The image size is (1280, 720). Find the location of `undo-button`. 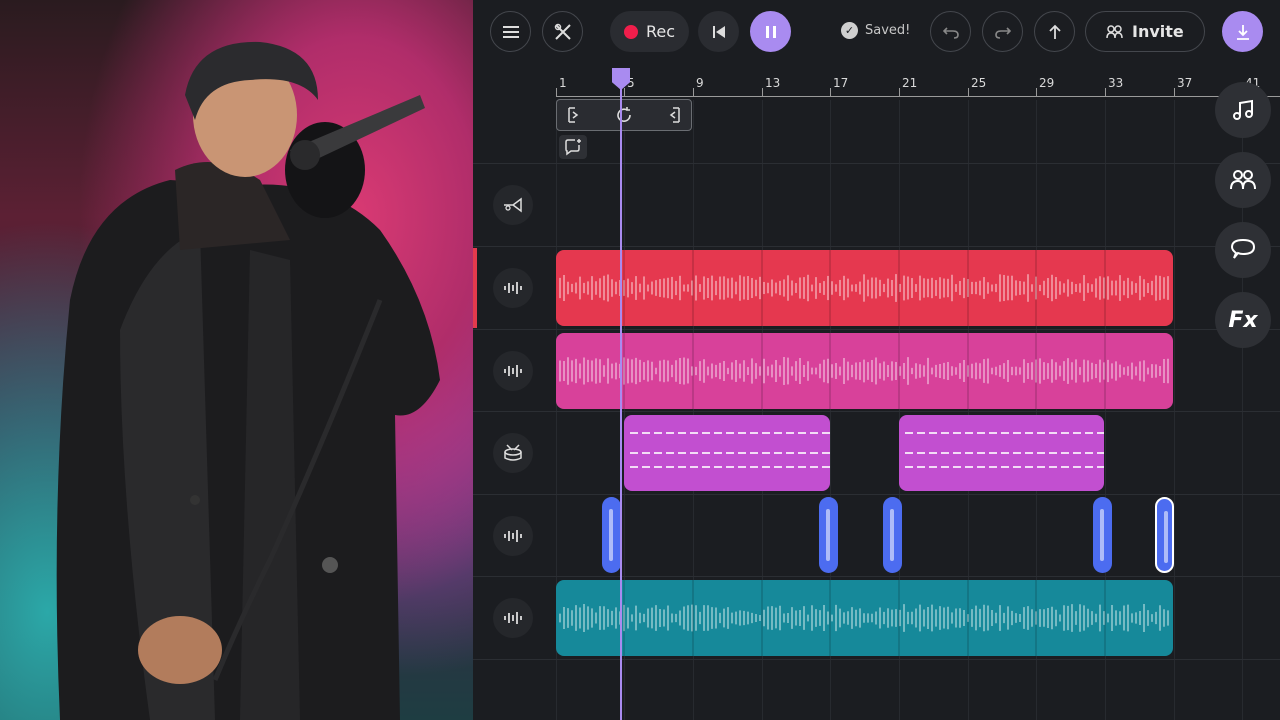

undo-button is located at coordinates (950, 31).